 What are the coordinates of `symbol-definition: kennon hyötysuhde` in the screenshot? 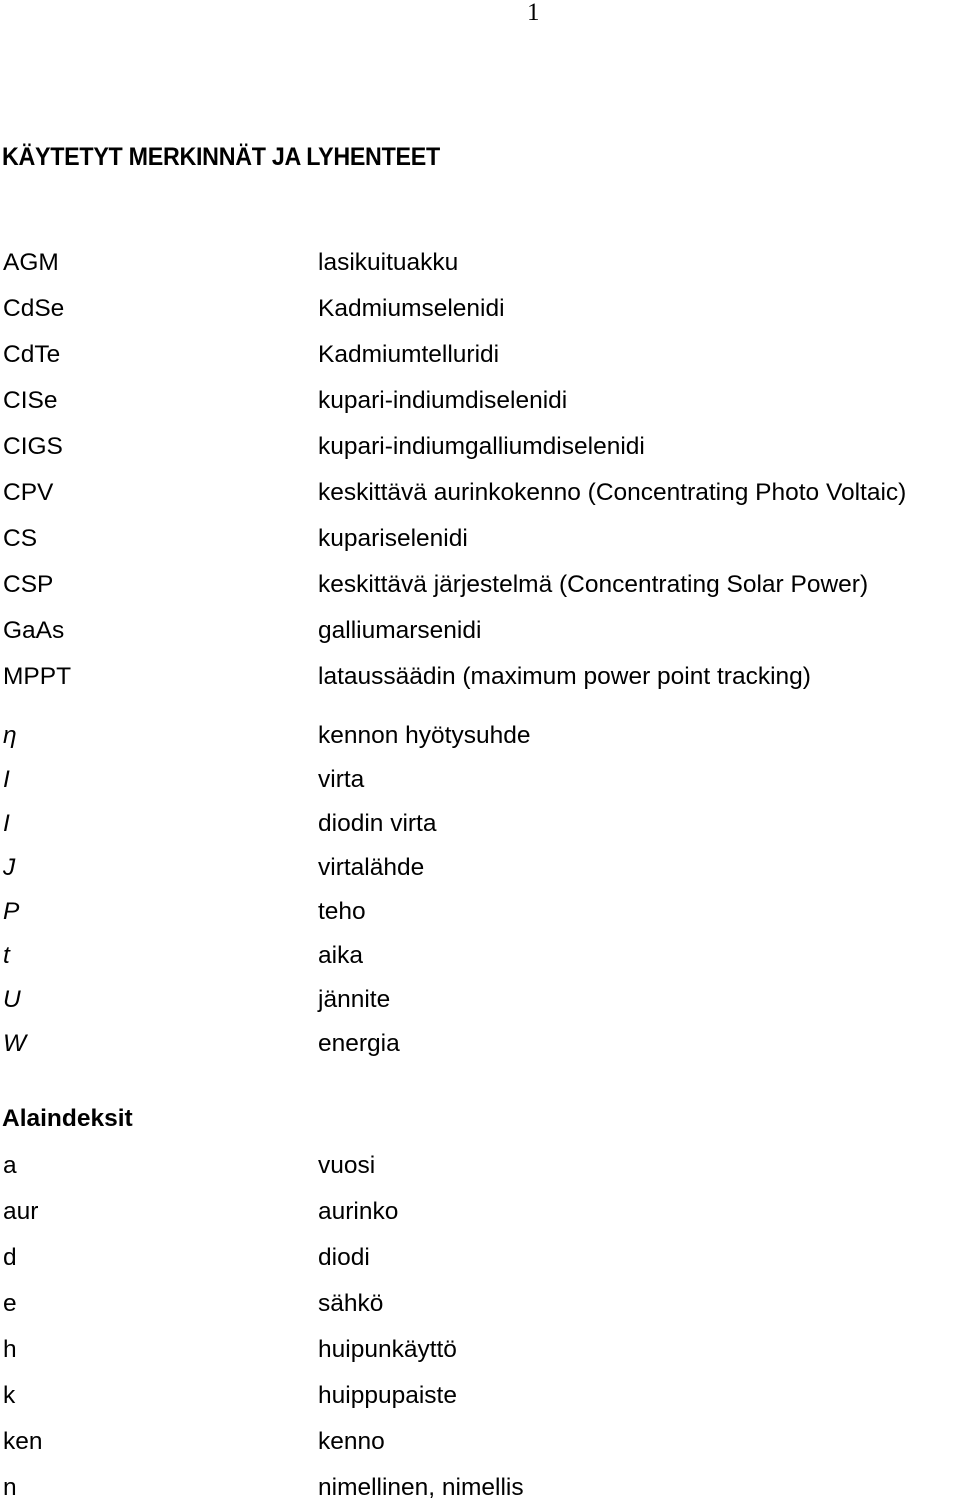 It's located at (424, 735).